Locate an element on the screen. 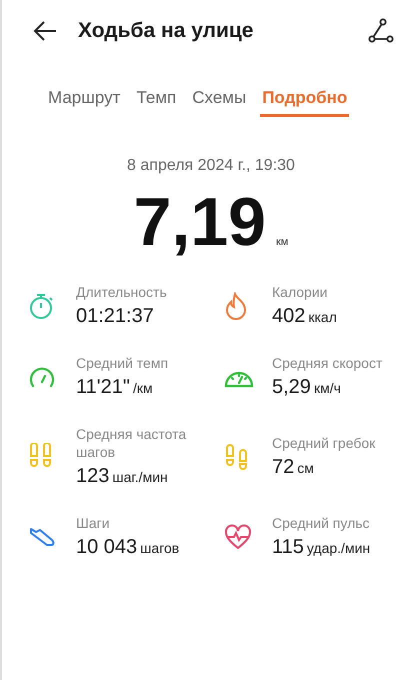 The image size is (420, 680). stat-label: Средний гребок is located at coordinates (324, 443).